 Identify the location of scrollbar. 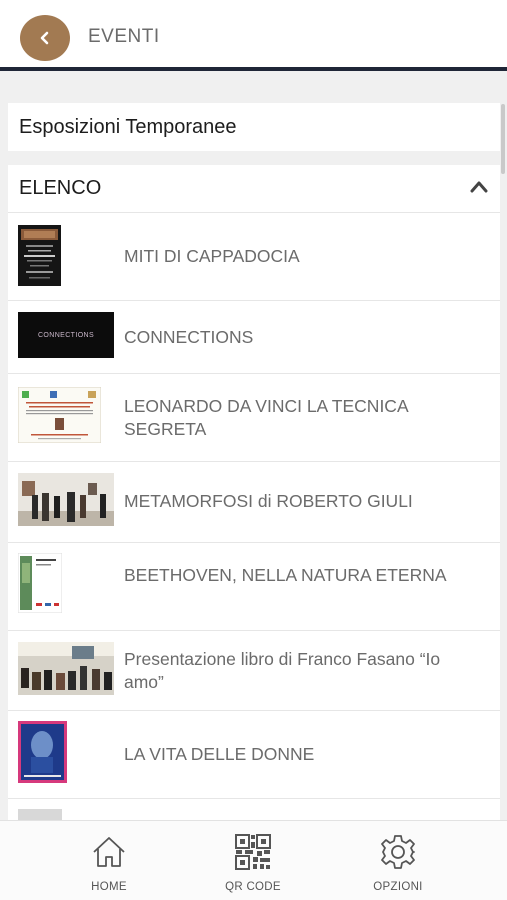
(503, 139).